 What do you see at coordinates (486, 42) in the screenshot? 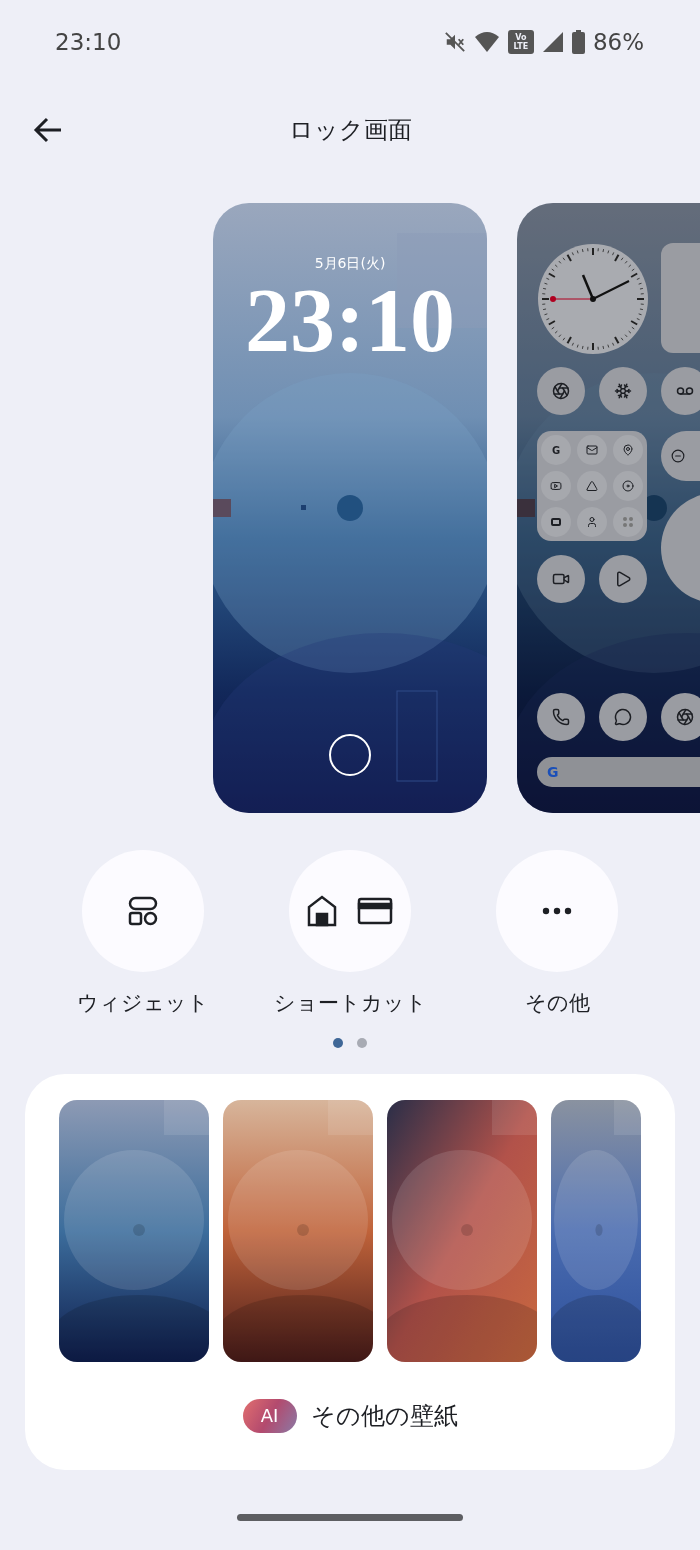
I see `wifi-icon` at bounding box center [486, 42].